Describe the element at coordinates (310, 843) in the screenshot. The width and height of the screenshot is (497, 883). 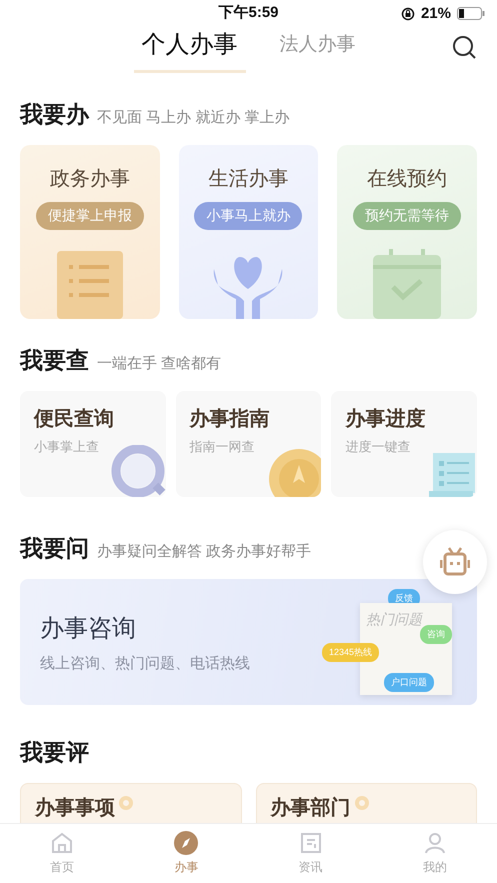
I see `news-icon` at that location.